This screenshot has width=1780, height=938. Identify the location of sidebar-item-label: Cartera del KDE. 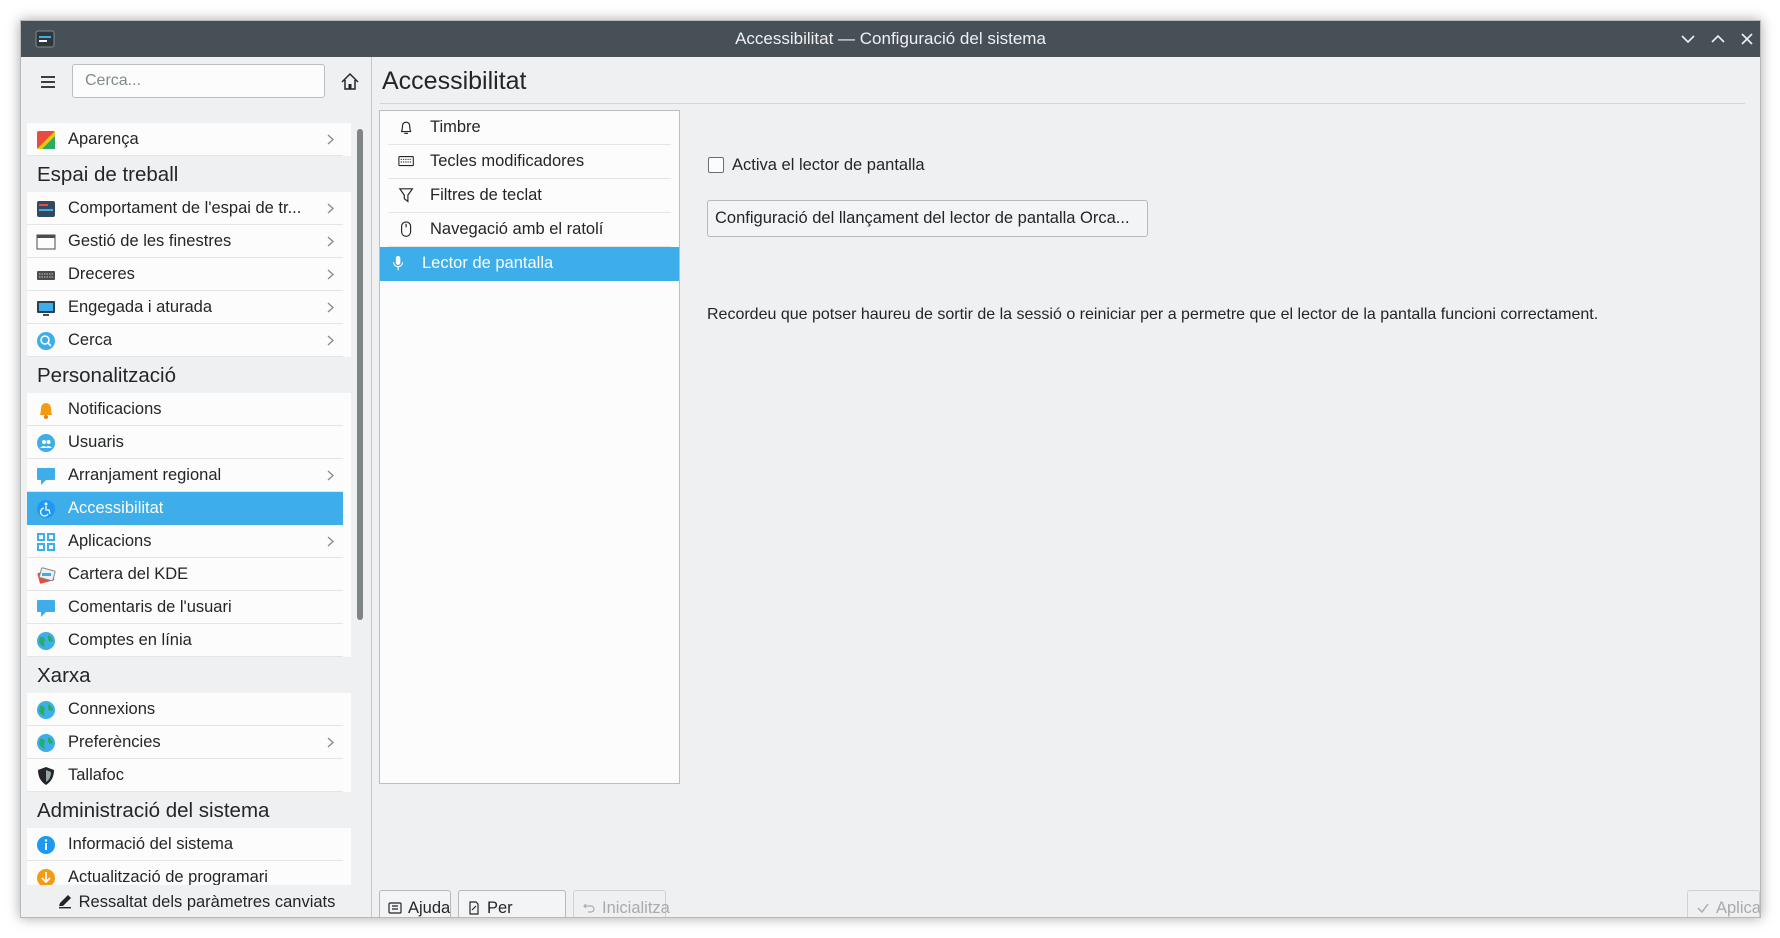
(128, 574).